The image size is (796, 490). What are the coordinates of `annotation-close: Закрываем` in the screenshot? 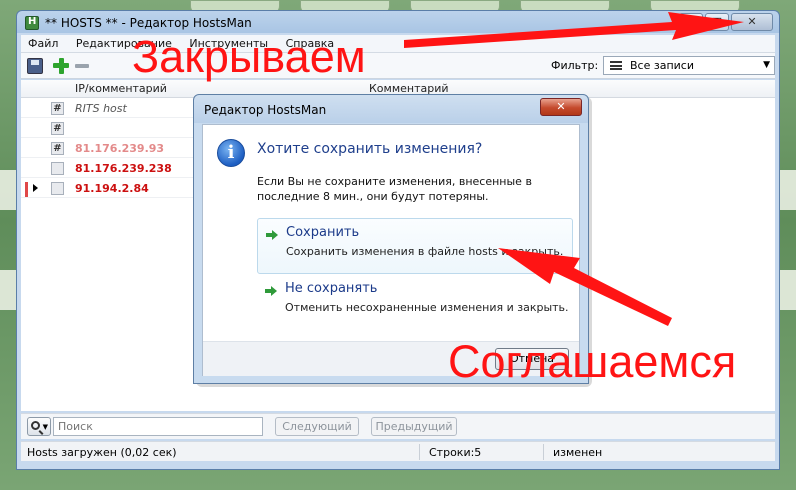 It's located at (249, 56).